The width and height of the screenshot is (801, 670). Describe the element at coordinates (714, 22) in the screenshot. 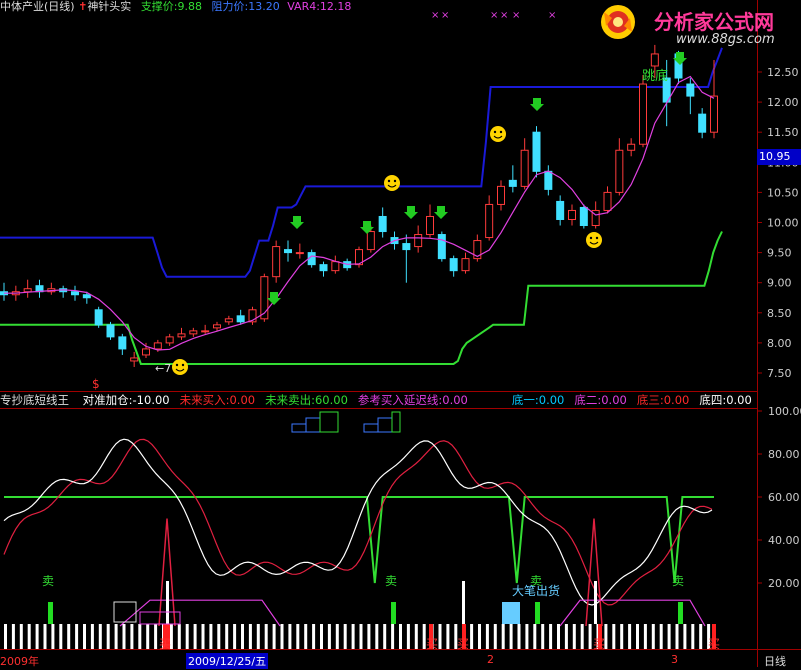

I see `logo-title: 分析家公式网` at that location.